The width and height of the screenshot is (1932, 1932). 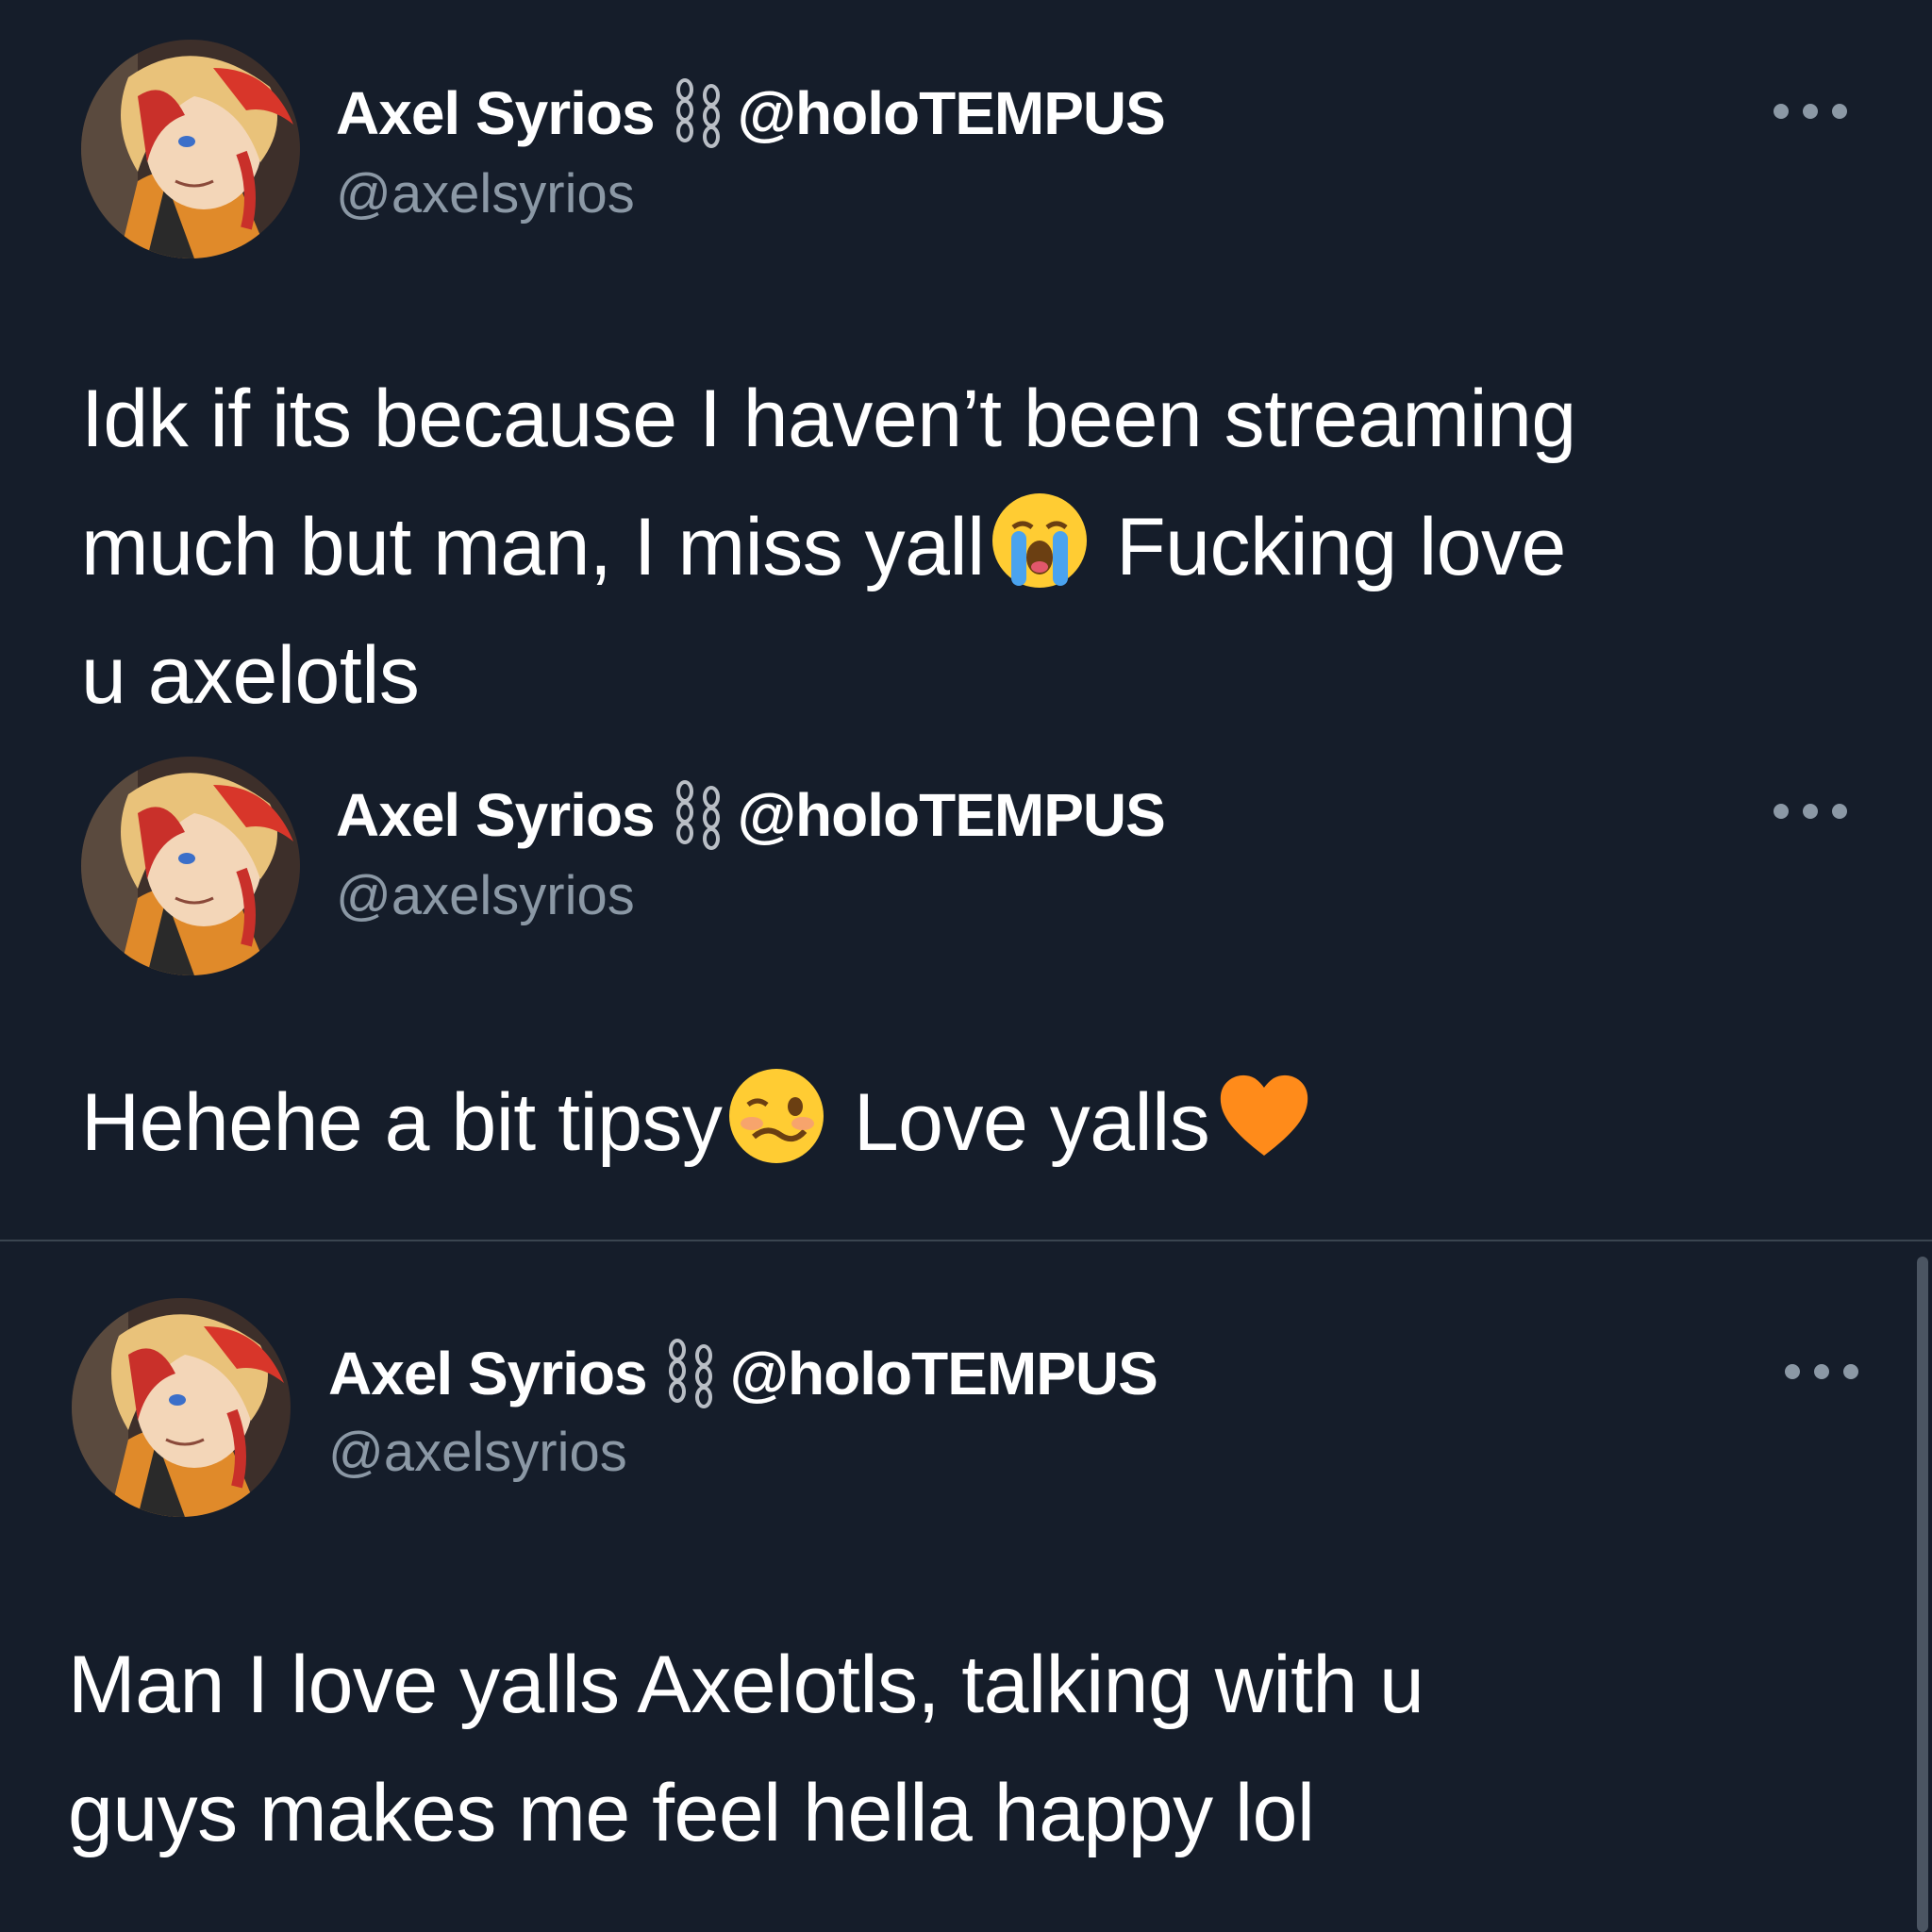 I want to click on woozy-face-icon, so click(x=776, y=1116).